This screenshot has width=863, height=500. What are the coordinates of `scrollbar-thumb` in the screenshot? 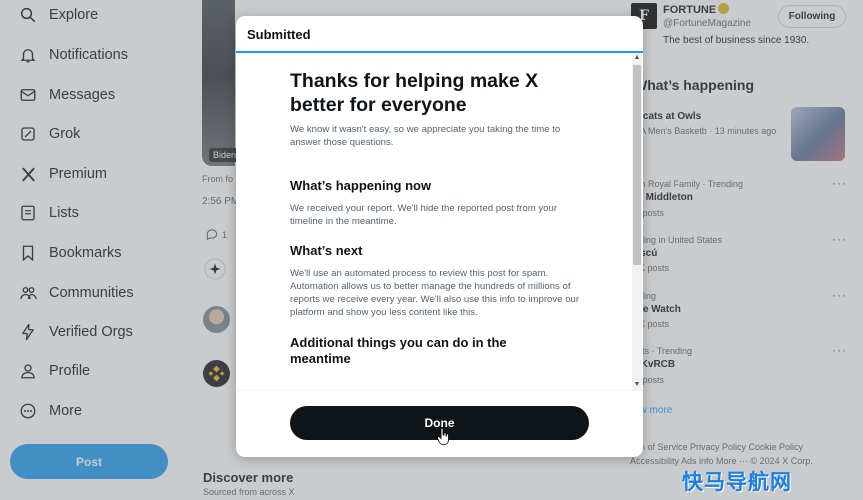 It's located at (637, 165).